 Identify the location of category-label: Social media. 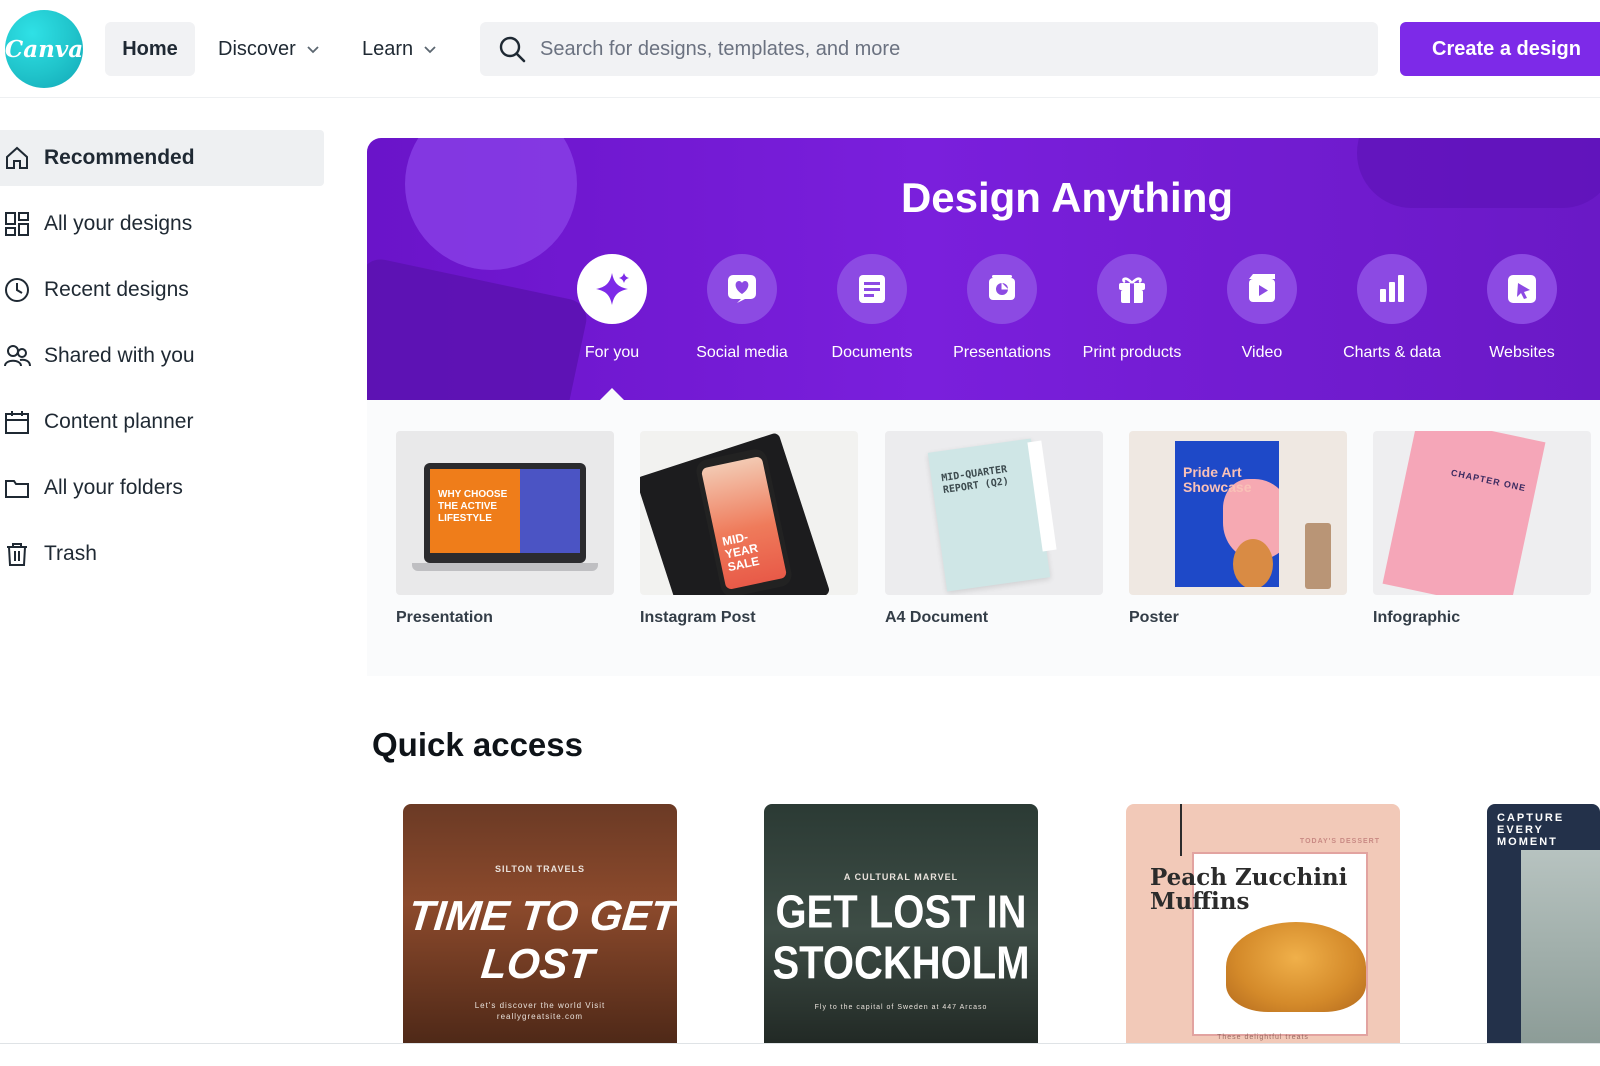
(742, 352).